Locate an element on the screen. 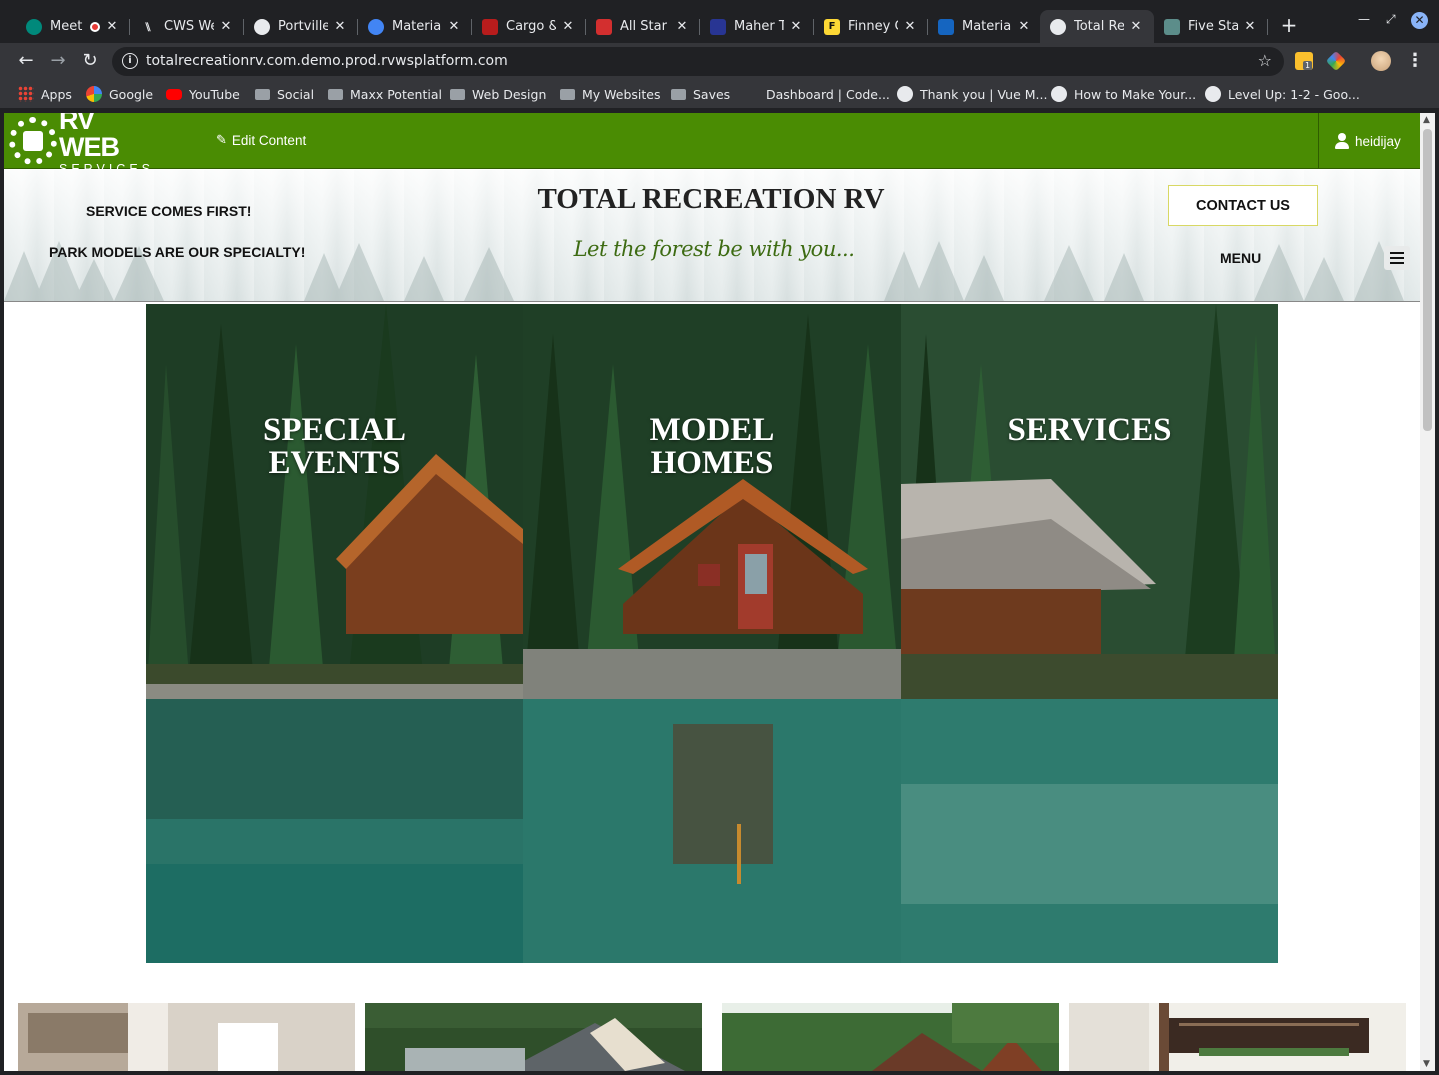 The image size is (1439, 1075). gallery-thumbnail-exterior-home is located at coordinates (533, 1037).